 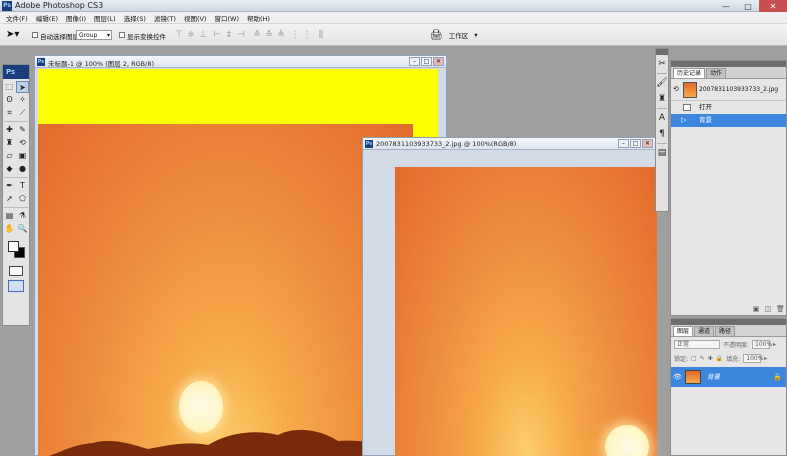 I want to click on fill-input: 100%, so click(x=753, y=358).